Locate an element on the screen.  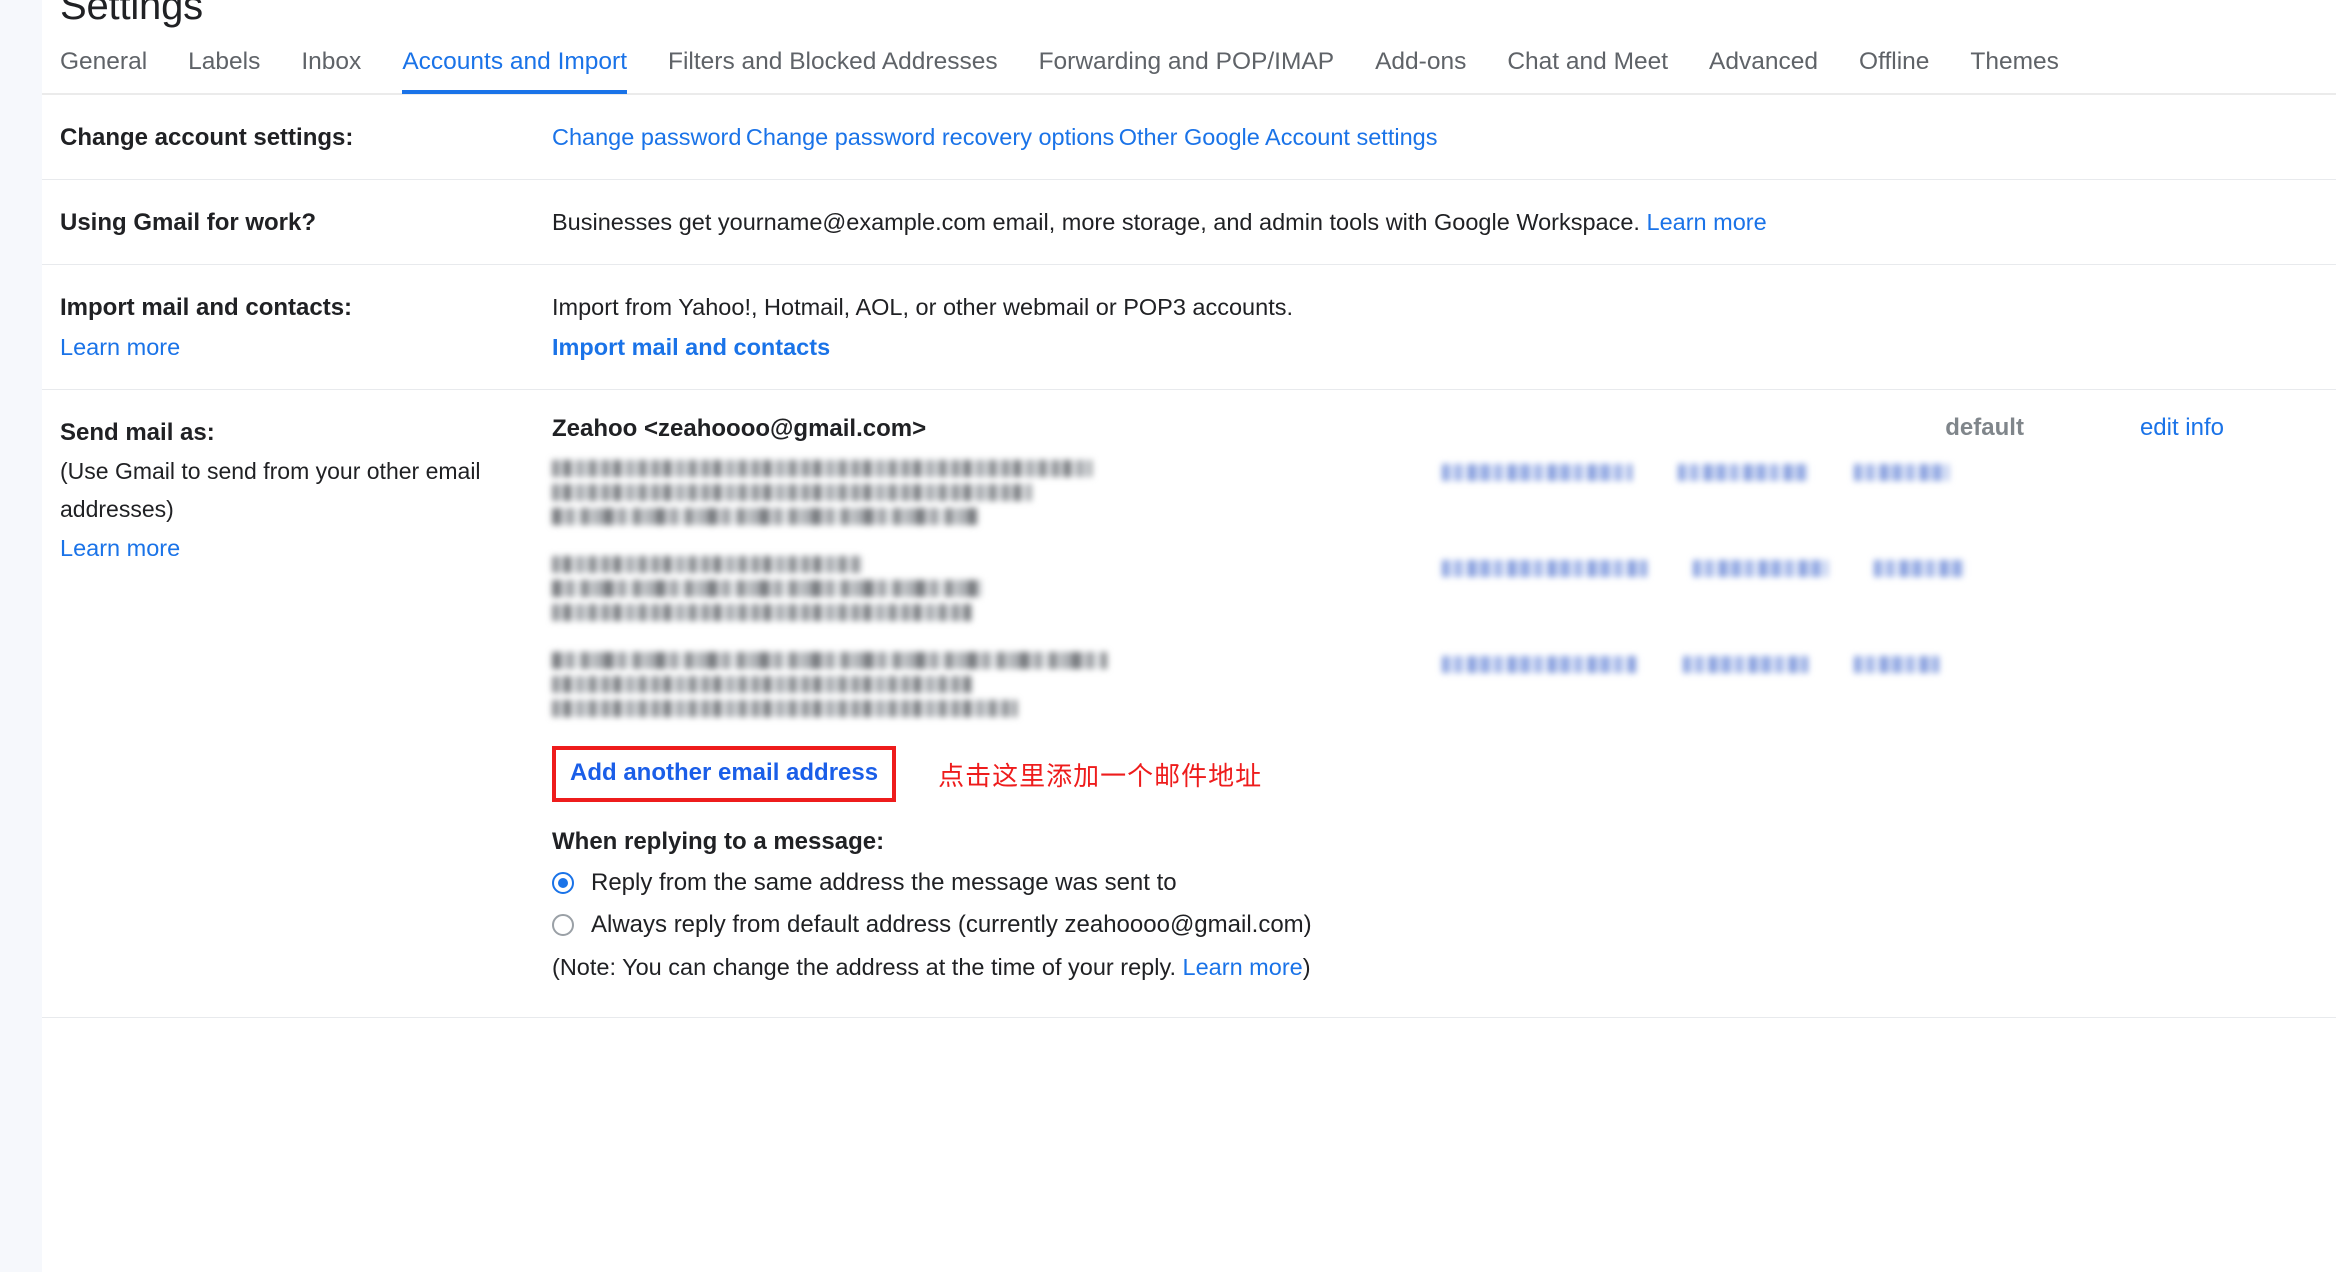
import-mail-and-contacts-link: Import mail and contacts is located at coordinates (691, 347).